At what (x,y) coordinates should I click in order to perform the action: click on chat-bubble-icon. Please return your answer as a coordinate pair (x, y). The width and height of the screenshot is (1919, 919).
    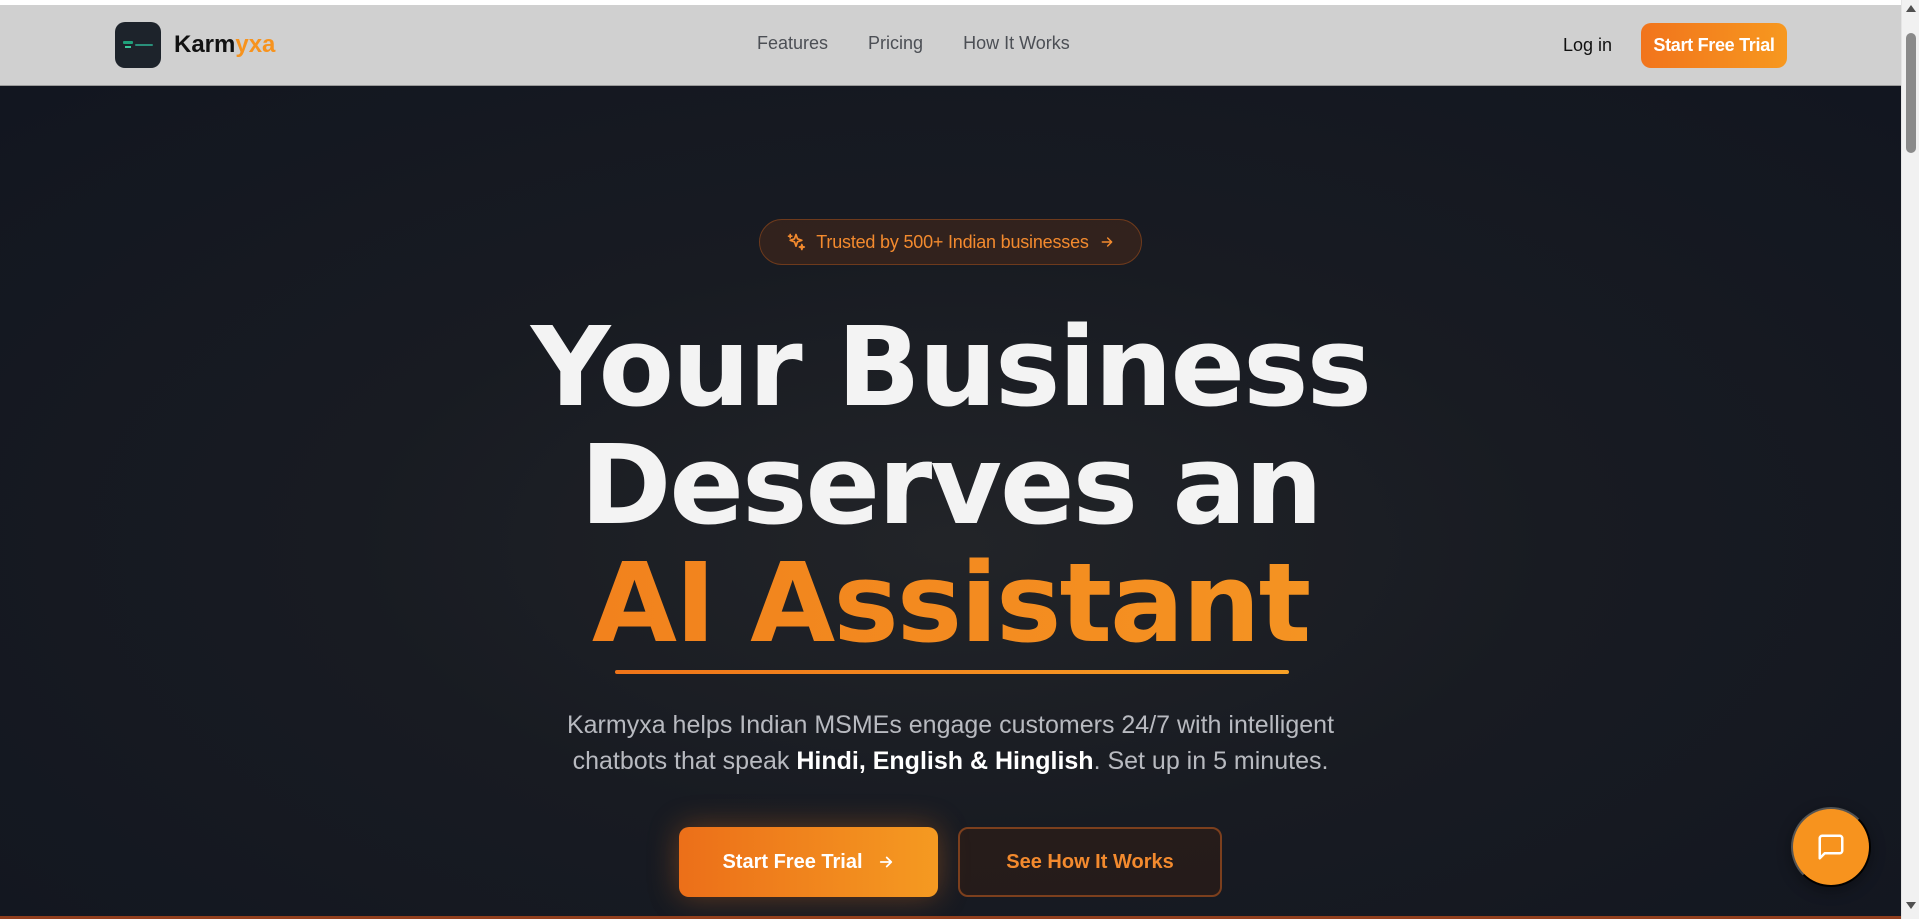
    Looking at the image, I should click on (1831, 847).